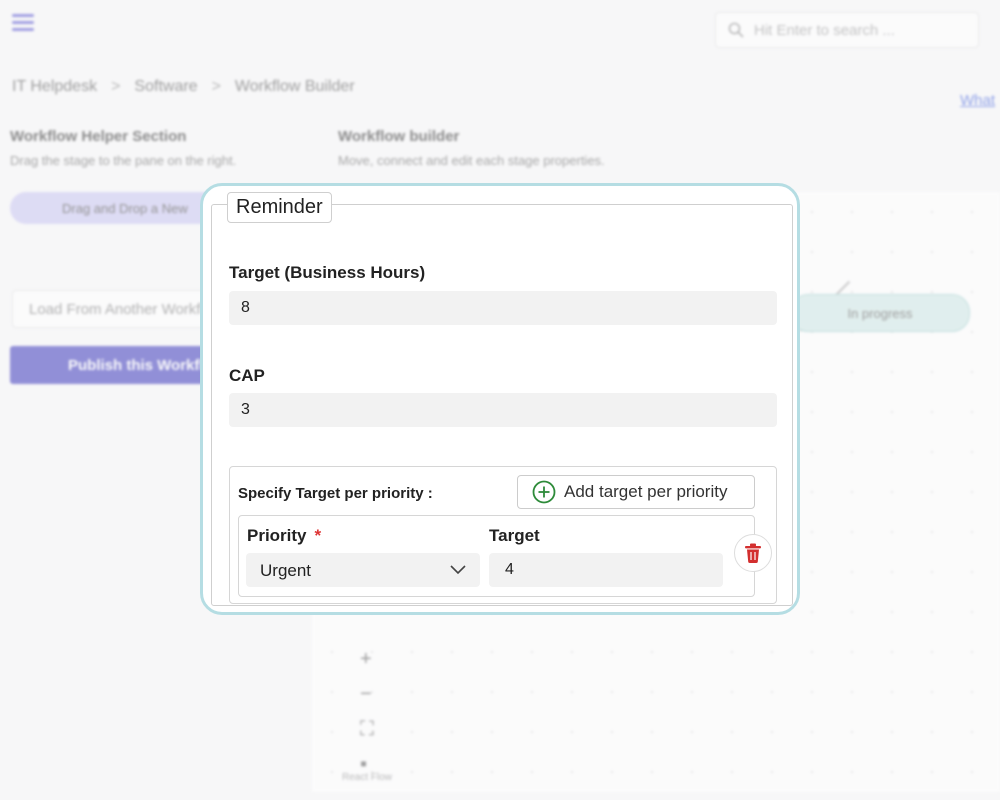  I want to click on priority-row: Priority * Target Urgent 4, so click(496, 556).